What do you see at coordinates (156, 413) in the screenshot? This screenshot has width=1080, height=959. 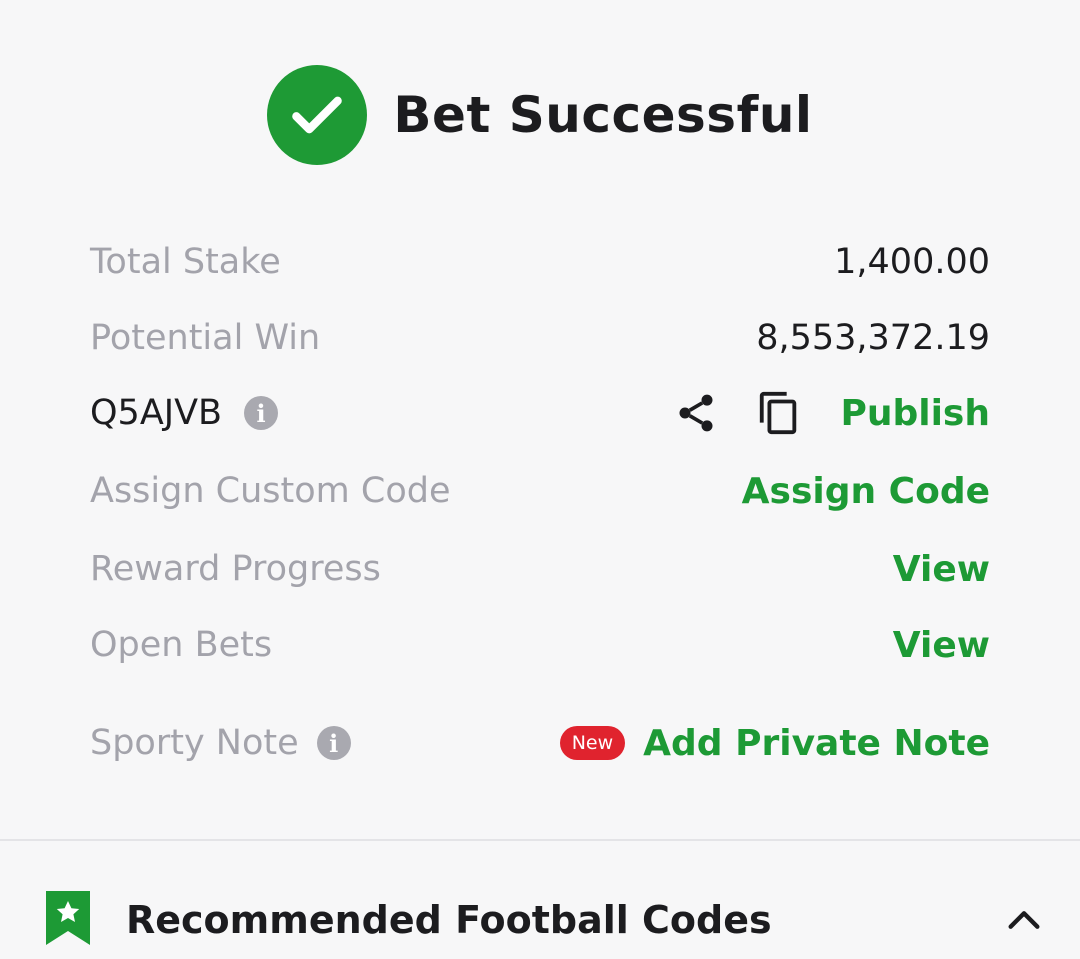 I see `booking-code-text: Q5AJVB` at bounding box center [156, 413].